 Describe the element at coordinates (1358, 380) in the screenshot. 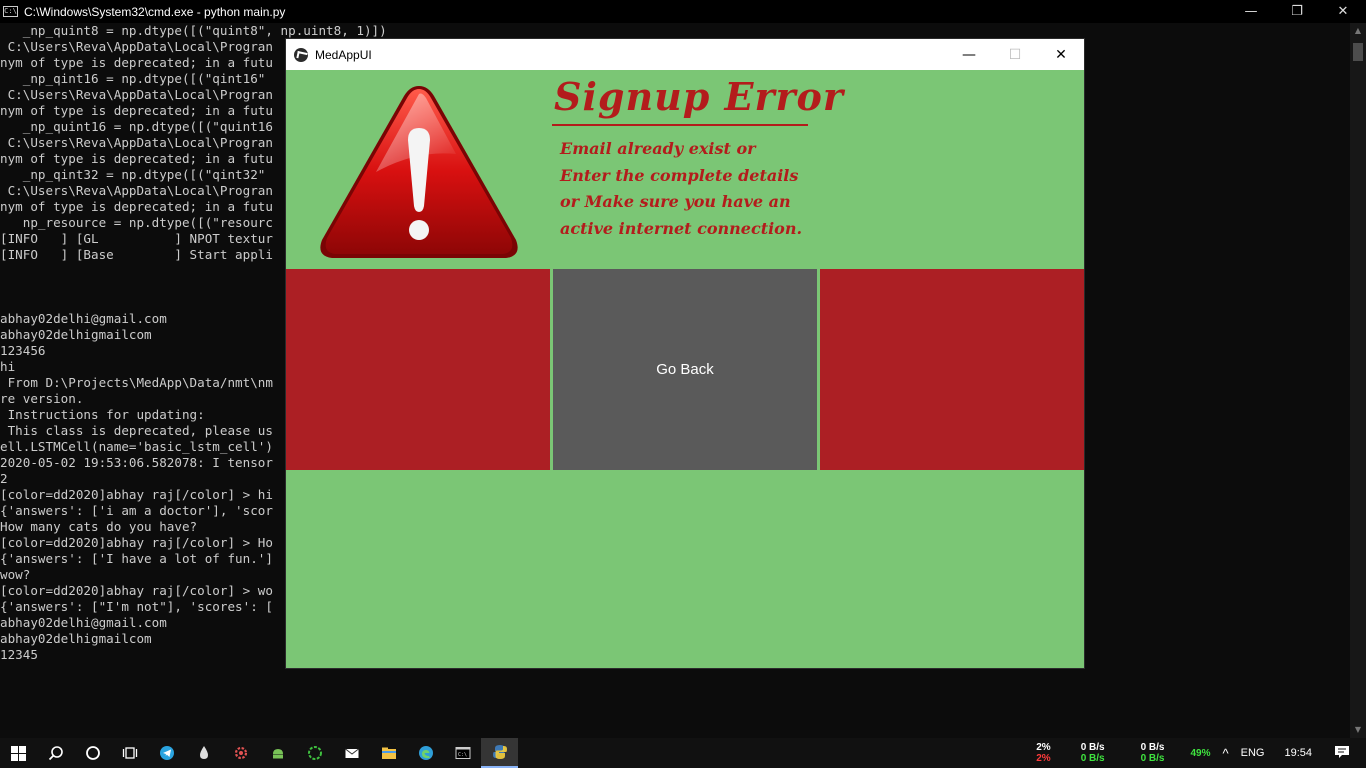

I see `cmd-scrollbar: ▲ ▼` at that location.